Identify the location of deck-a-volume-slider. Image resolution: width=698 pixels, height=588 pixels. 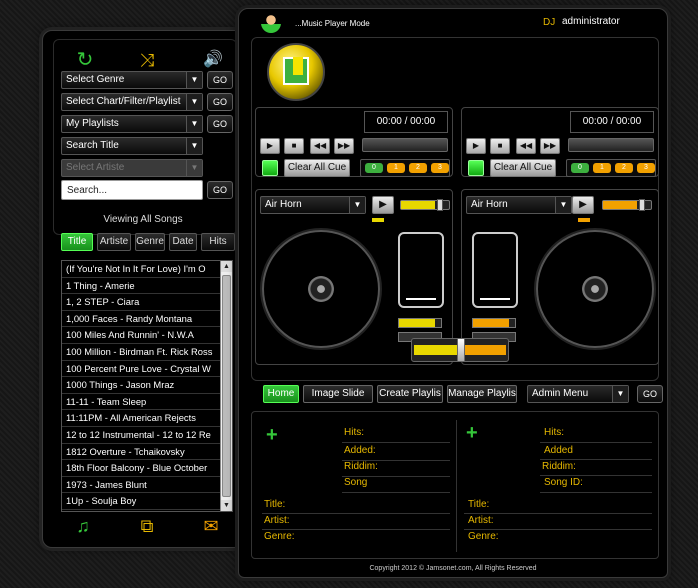
(420, 323).